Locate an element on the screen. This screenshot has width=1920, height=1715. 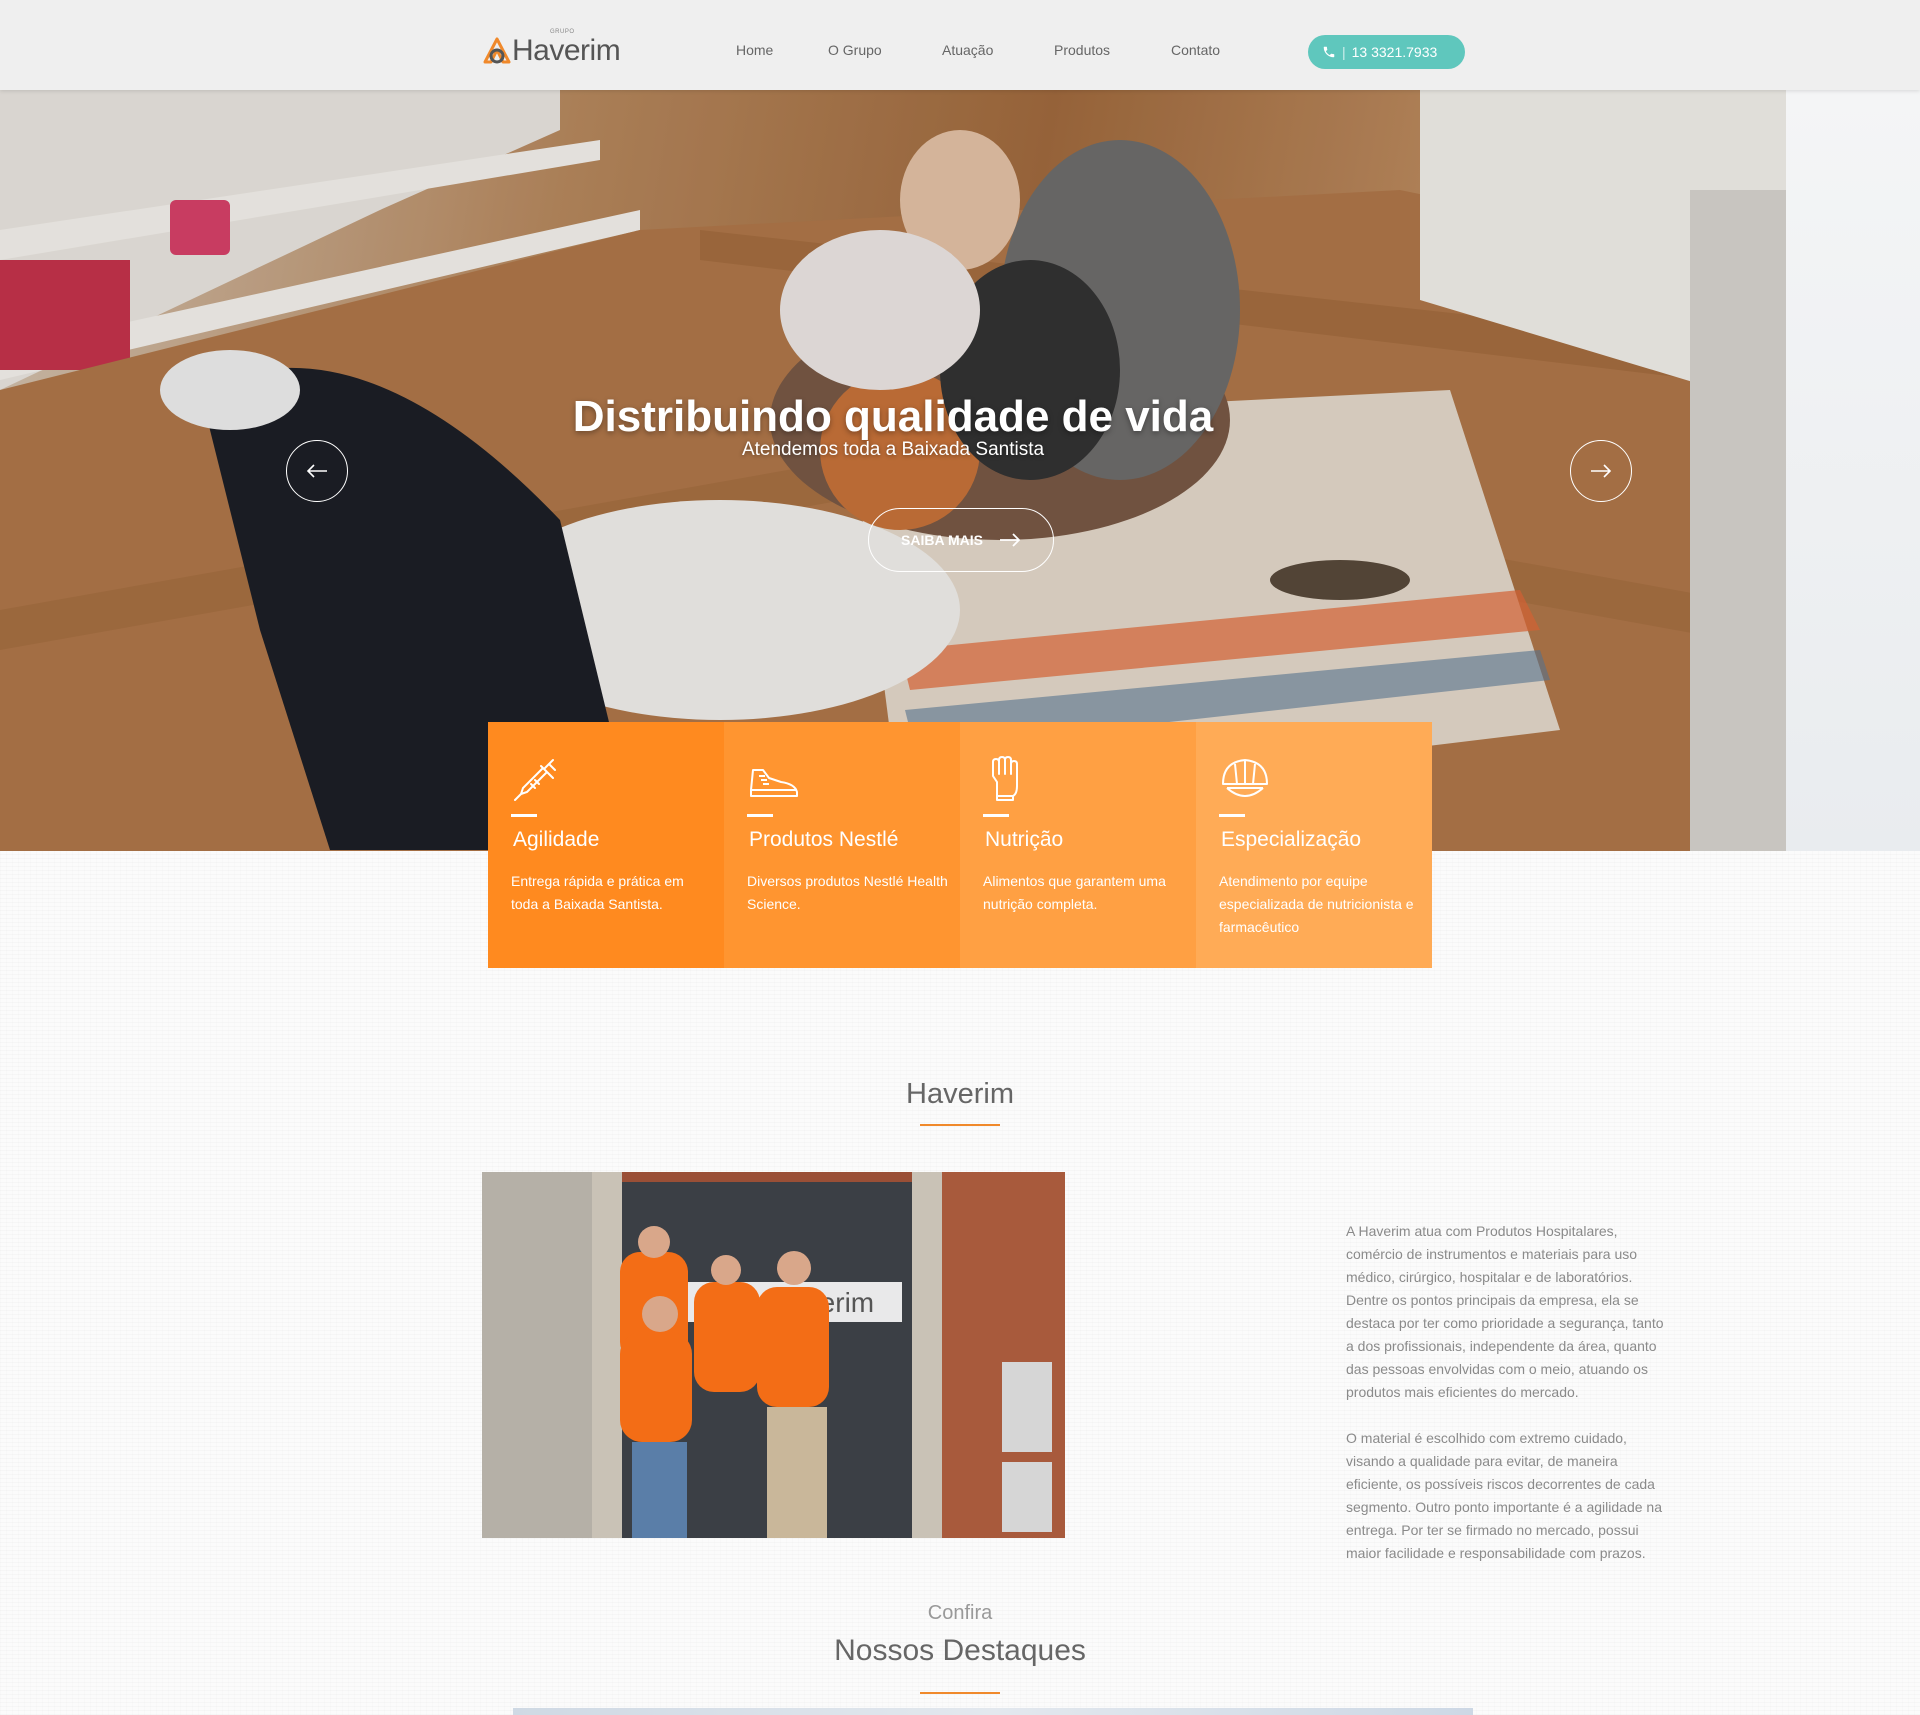
about-title: Haverim is located at coordinates (960, 1094).